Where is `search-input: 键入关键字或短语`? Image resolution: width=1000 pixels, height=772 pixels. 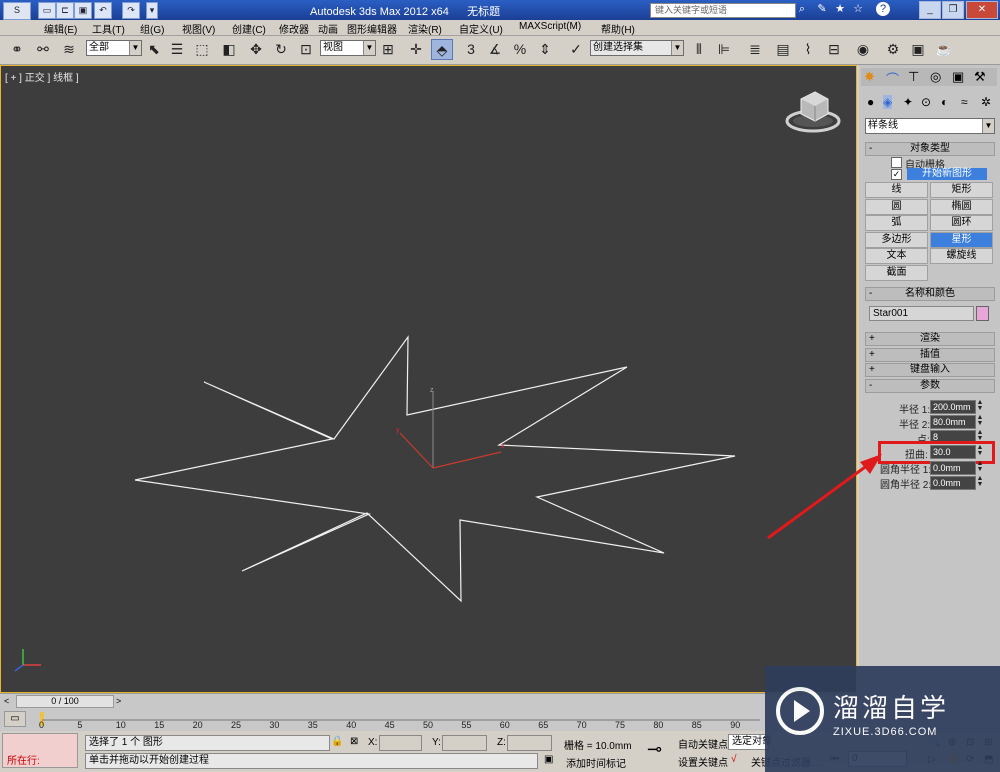
search-input: 键入关键字或短语 is located at coordinates (723, 10).